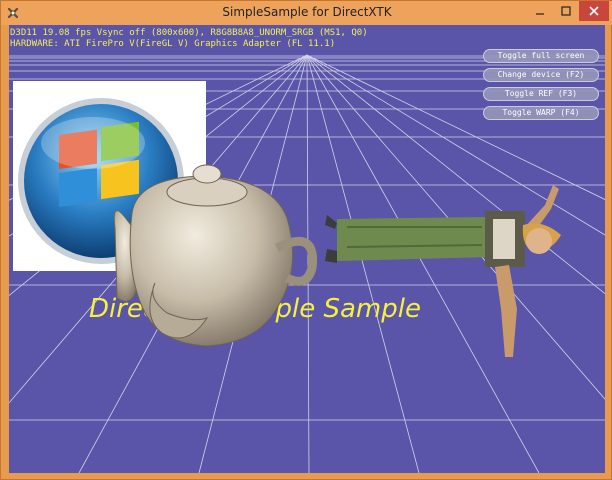 The image size is (612, 480). Describe the element at coordinates (443, 271) in the screenshot. I see `dude-character-model` at that location.